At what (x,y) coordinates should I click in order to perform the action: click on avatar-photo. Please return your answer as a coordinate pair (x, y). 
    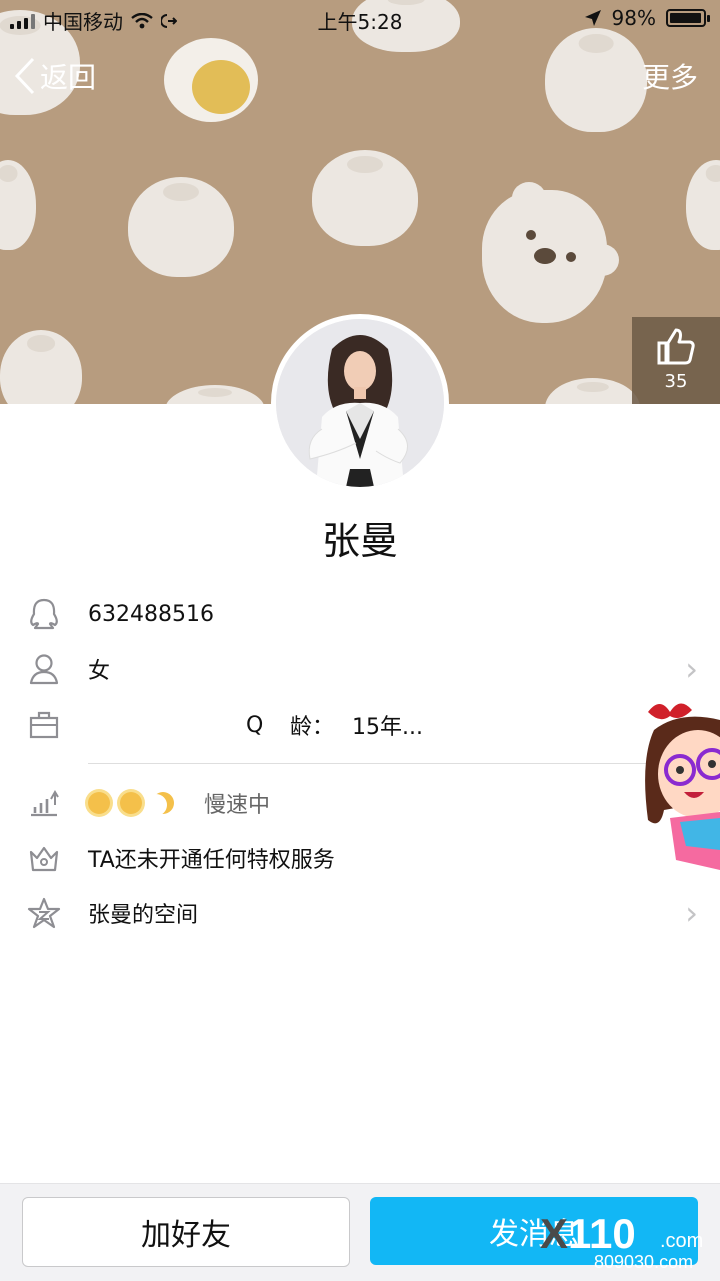
    Looking at the image, I should click on (360, 403).